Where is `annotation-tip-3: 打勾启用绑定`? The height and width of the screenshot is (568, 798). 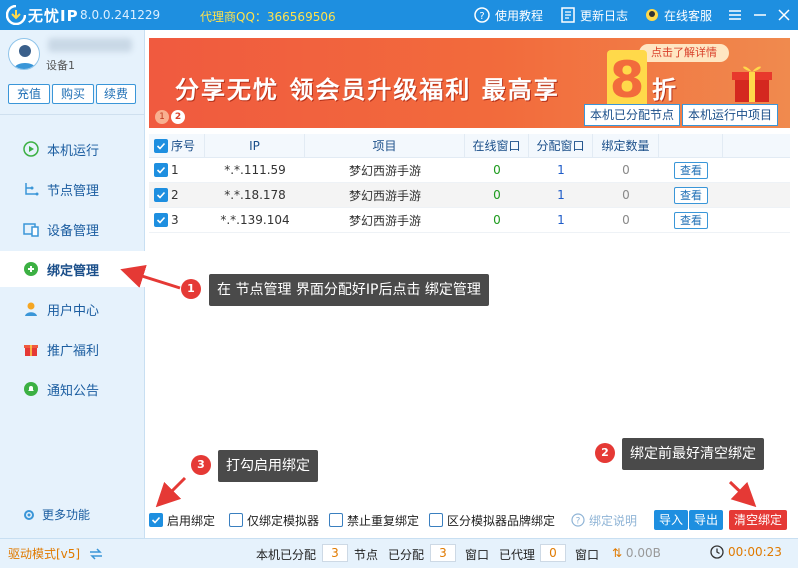 annotation-tip-3: 打勾启用绑定 is located at coordinates (268, 466).